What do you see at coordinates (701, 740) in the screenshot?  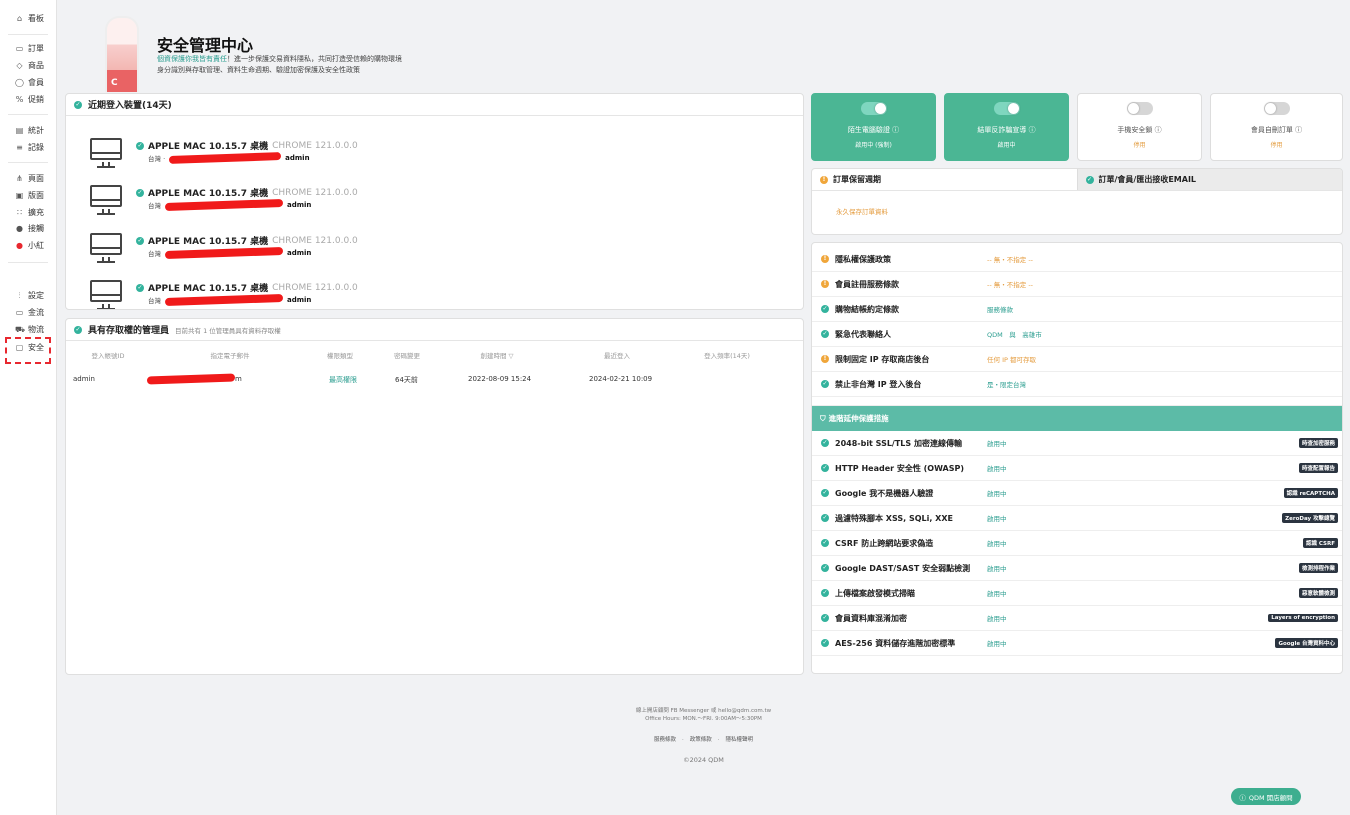 I see `footer-link-policy: 政策條款` at bounding box center [701, 740].